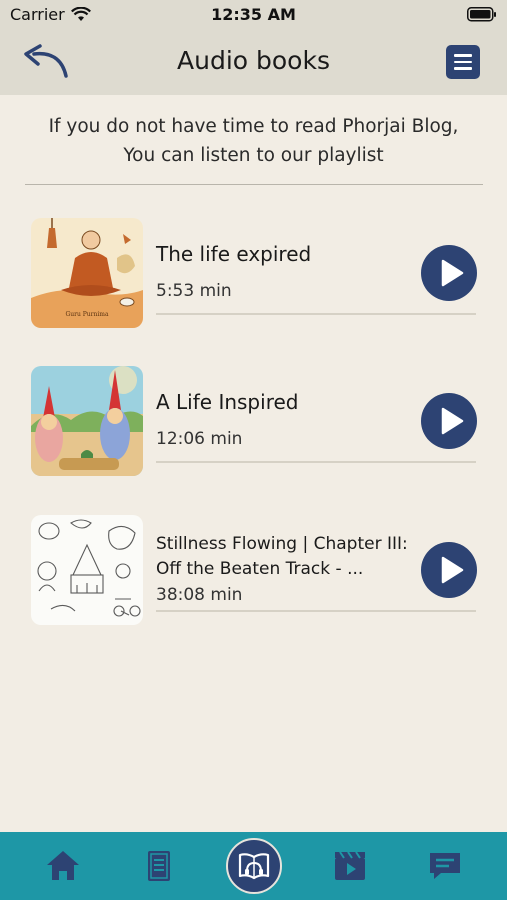  Describe the element at coordinates (87, 273) in the screenshot. I see `track-thumbnail: Guru Purnima` at that location.